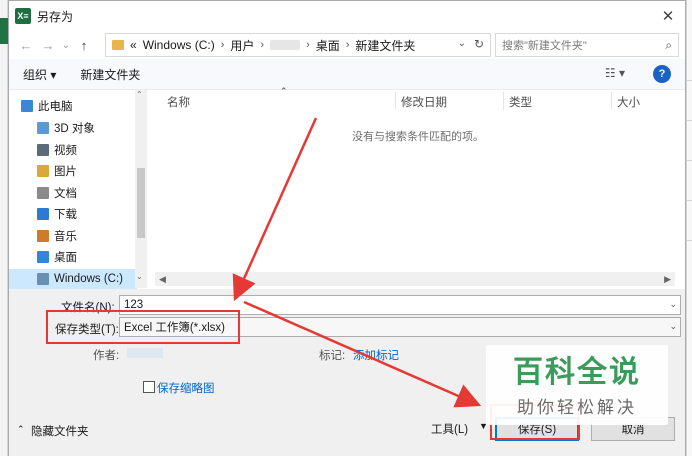 The height and width of the screenshot is (456, 692). I want to click on watermark-title: 百科全说, so click(577, 372).